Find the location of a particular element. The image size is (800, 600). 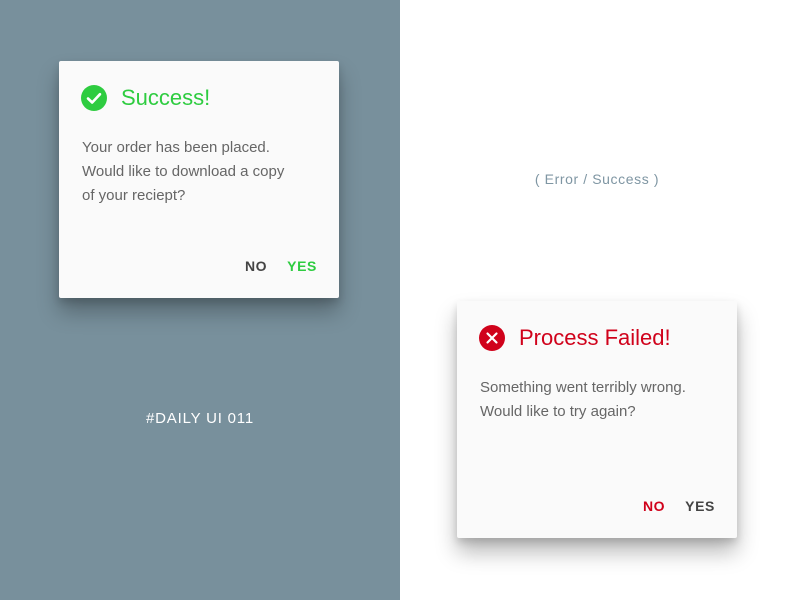

failed-yes-button: YES is located at coordinates (700, 506).